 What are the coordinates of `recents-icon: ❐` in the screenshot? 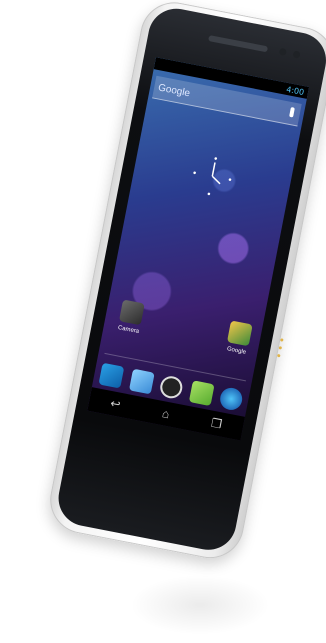 It's located at (216, 423).